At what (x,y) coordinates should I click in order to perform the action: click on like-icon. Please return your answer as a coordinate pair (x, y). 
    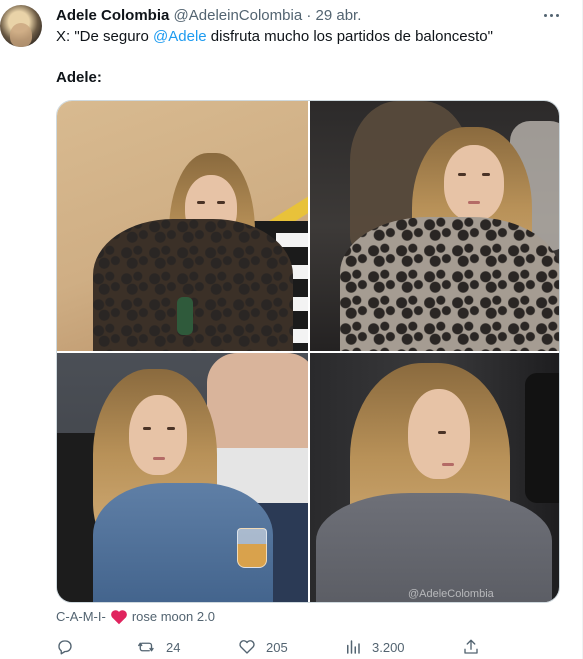
    Looking at the image, I should click on (247, 647).